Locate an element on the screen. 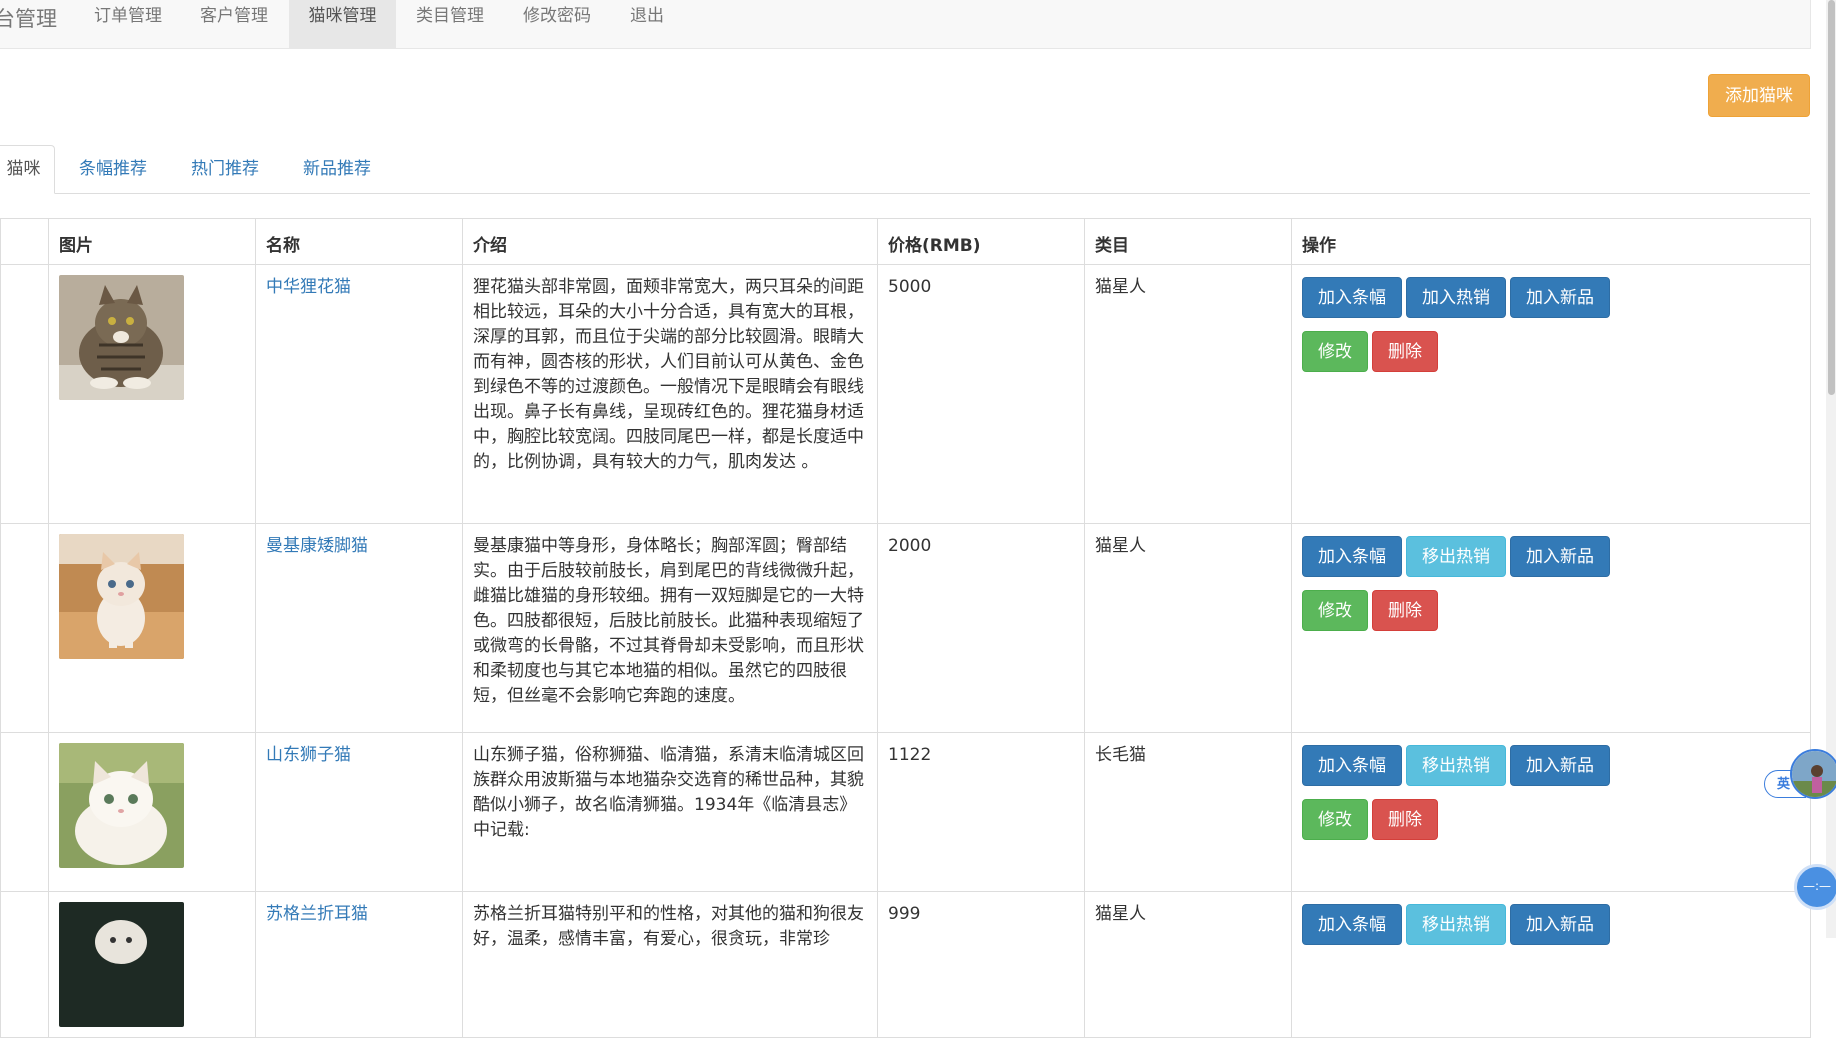 The width and height of the screenshot is (1836, 1038). price-cell: 2000 is located at coordinates (981, 628).